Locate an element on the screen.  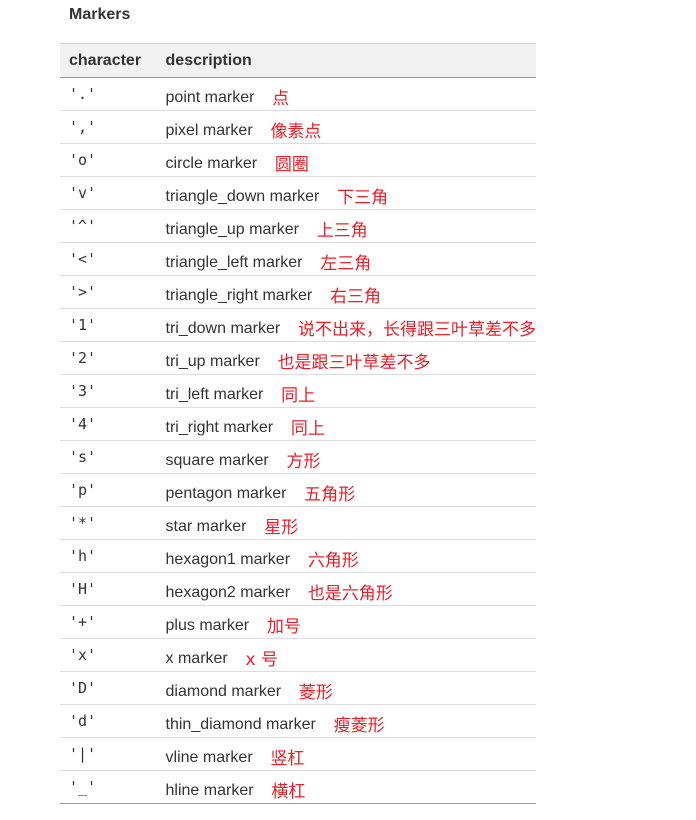
chinese-annotation: 竖杠 is located at coordinates (287, 758).